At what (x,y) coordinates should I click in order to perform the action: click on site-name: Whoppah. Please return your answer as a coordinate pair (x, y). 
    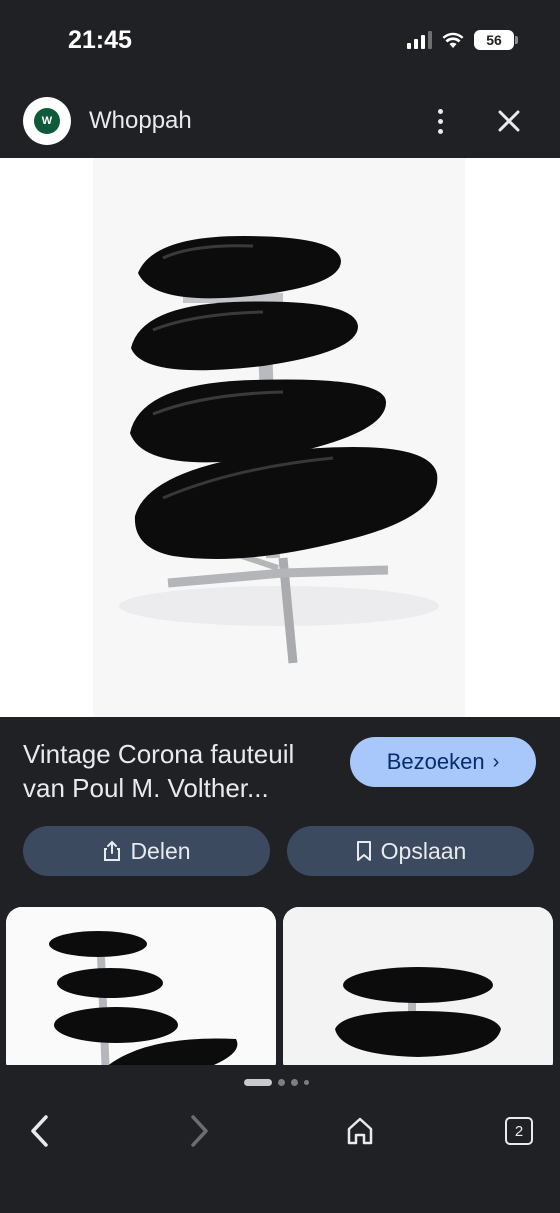
    Looking at the image, I should click on (140, 120).